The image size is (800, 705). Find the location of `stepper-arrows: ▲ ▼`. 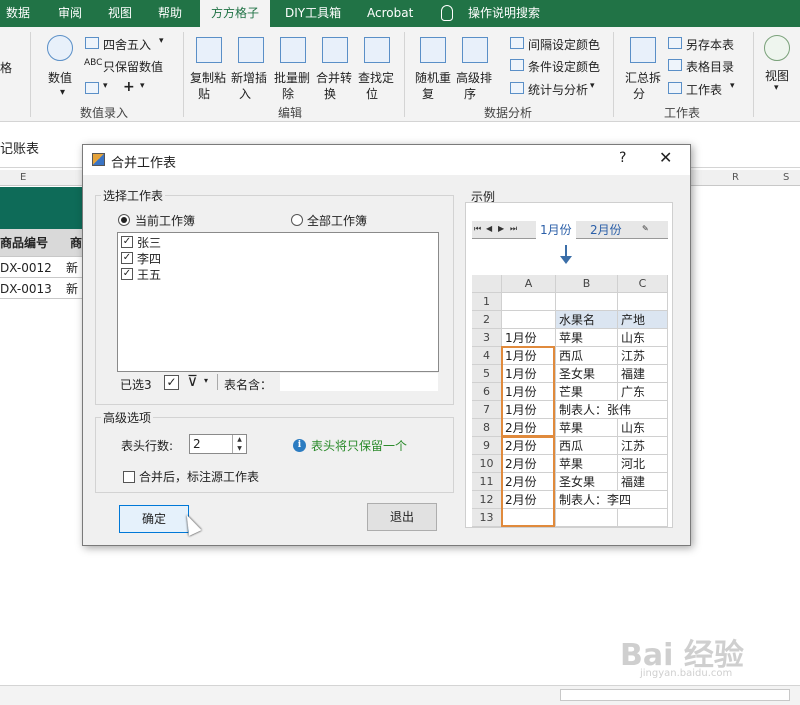

stepper-arrows: ▲ ▼ is located at coordinates (239, 444).